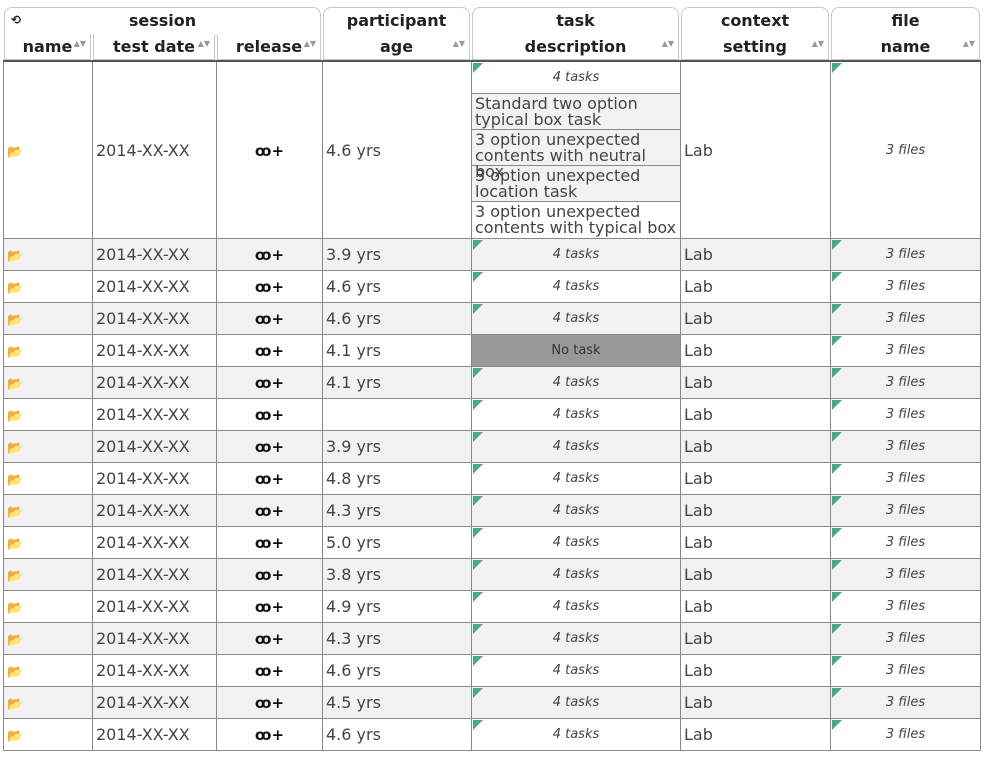  I want to click on participant-age-header-top: participant, so click(396, 20).